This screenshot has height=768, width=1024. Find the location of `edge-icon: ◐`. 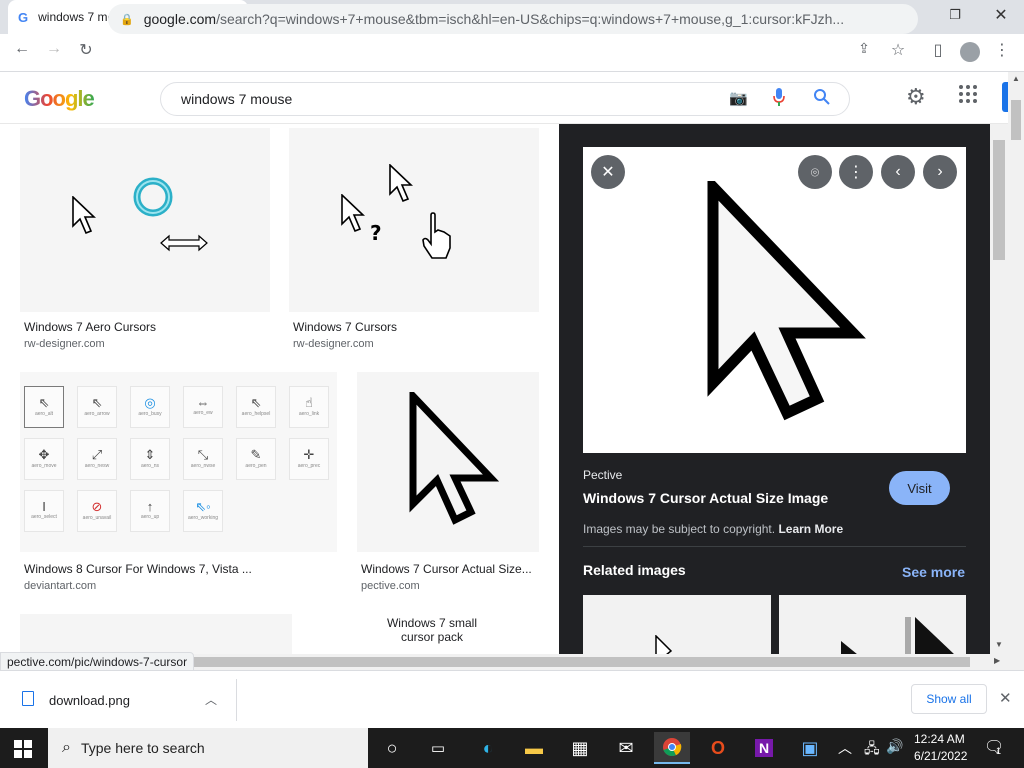

edge-icon: ◐ is located at coordinates (488, 748).